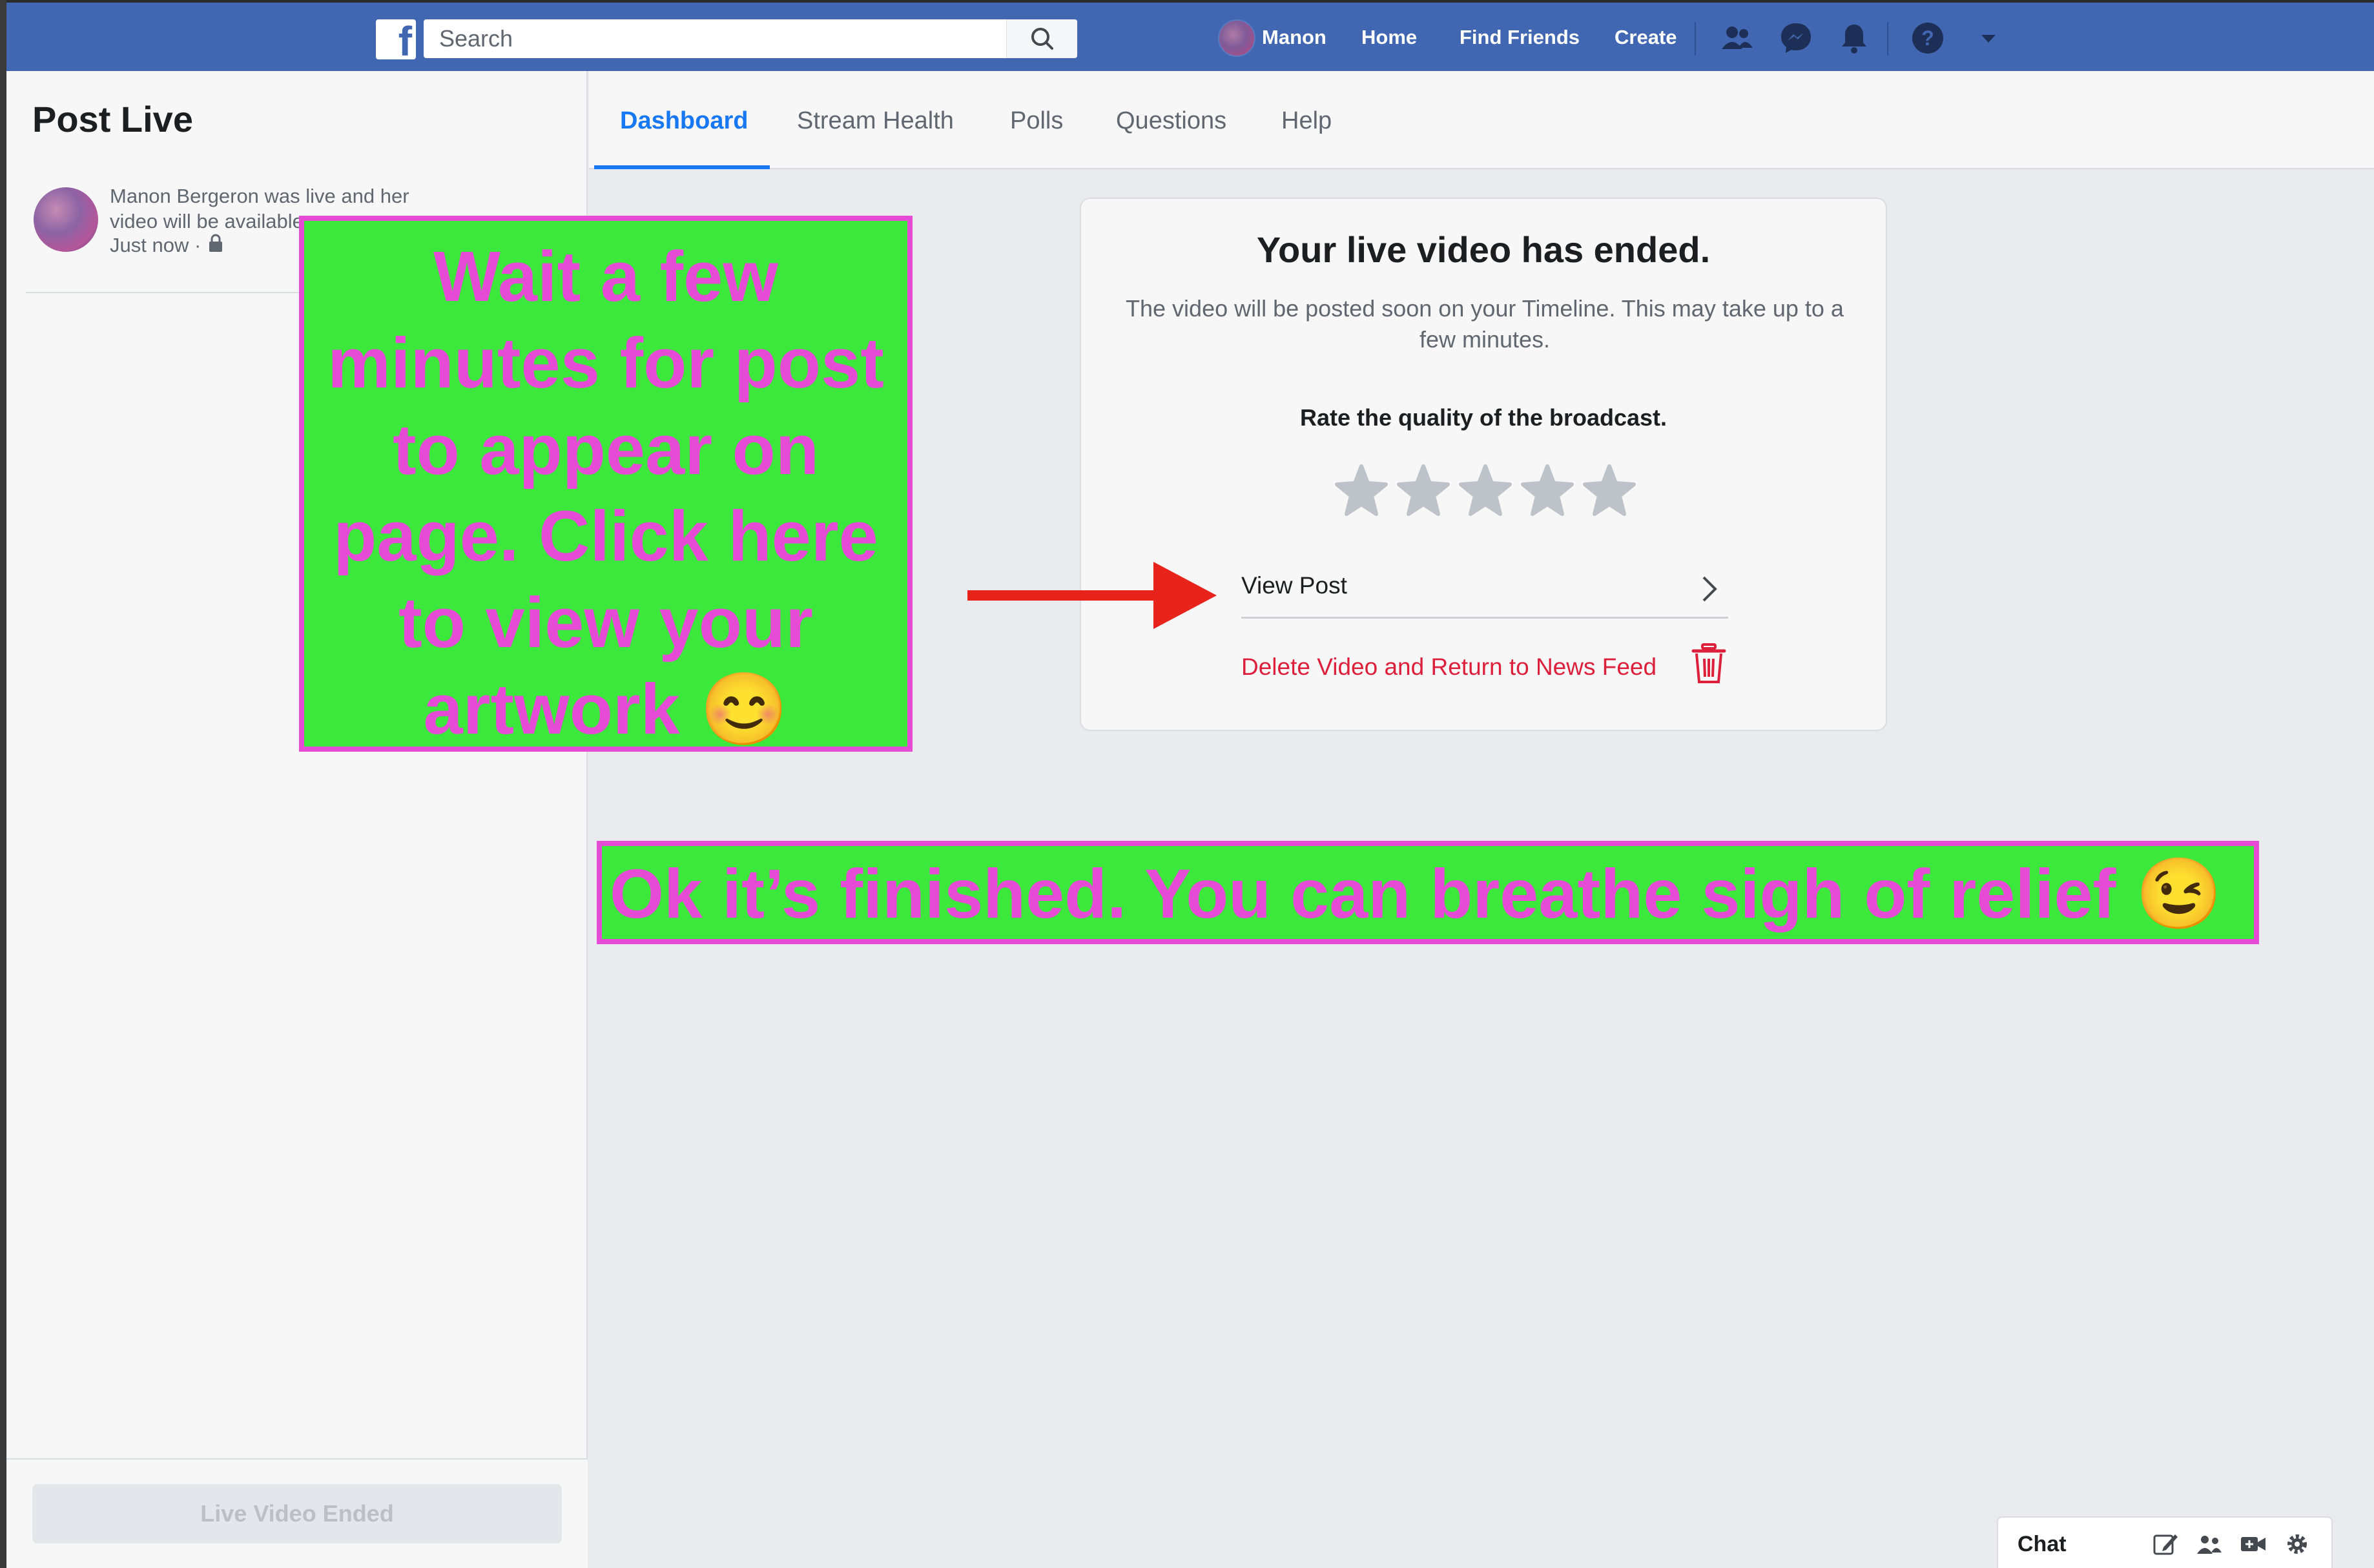 Image resolution: width=2374 pixels, height=1568 pixels. I want to click on messenger-icon, so click(1796, 38).